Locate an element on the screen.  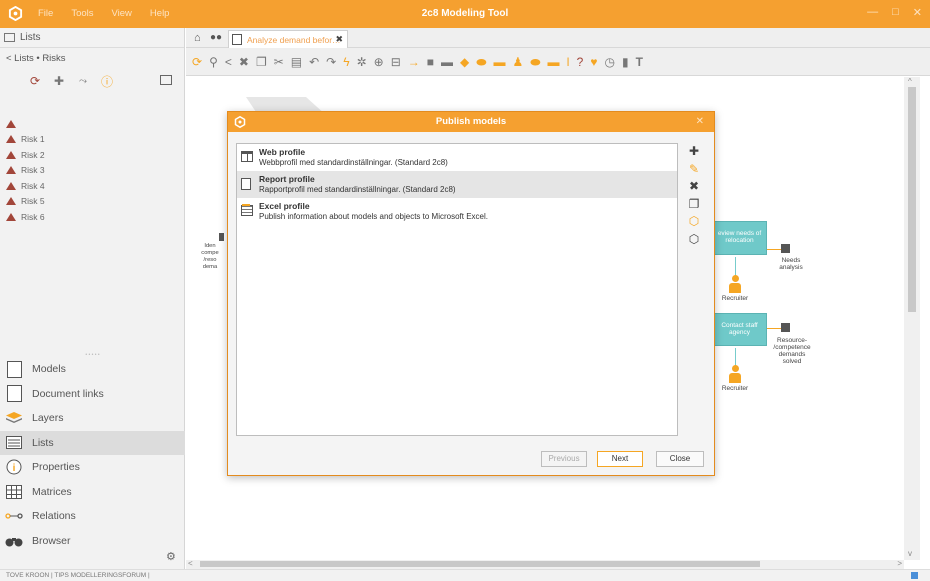
arrow-icon: → is located at coordinates (414, 62).